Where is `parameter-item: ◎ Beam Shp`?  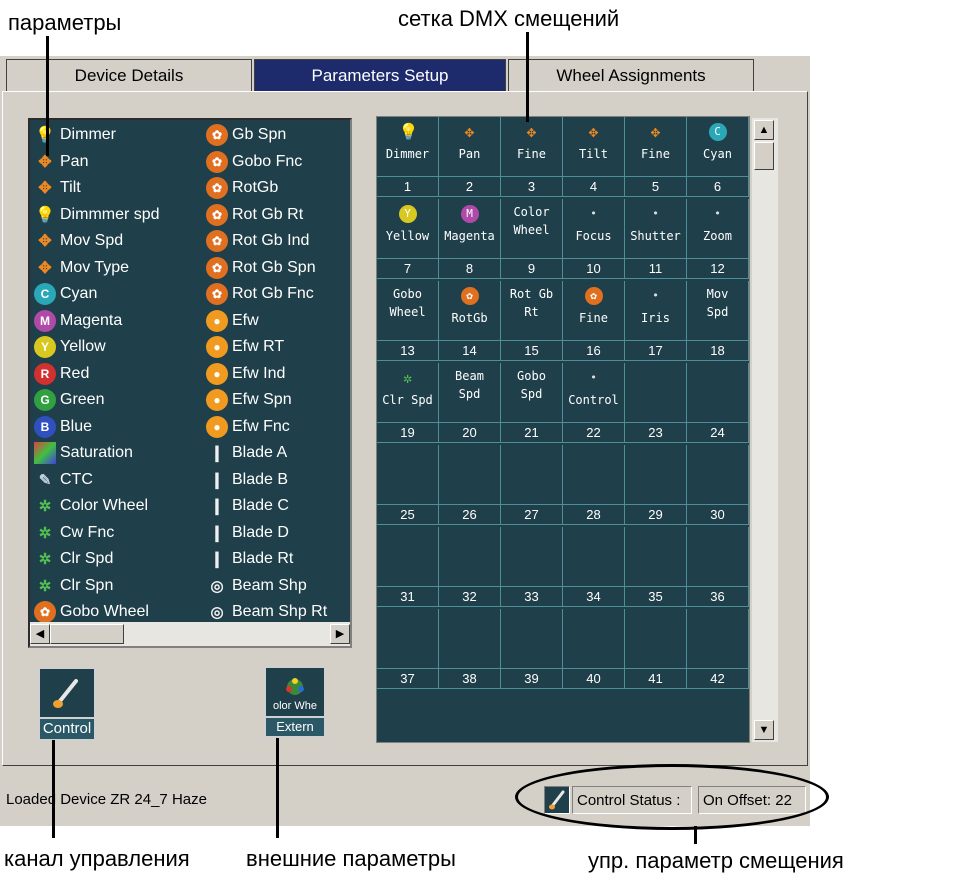
parameter-item: ◎ Beam Shp is located at coordinates (256, 586).